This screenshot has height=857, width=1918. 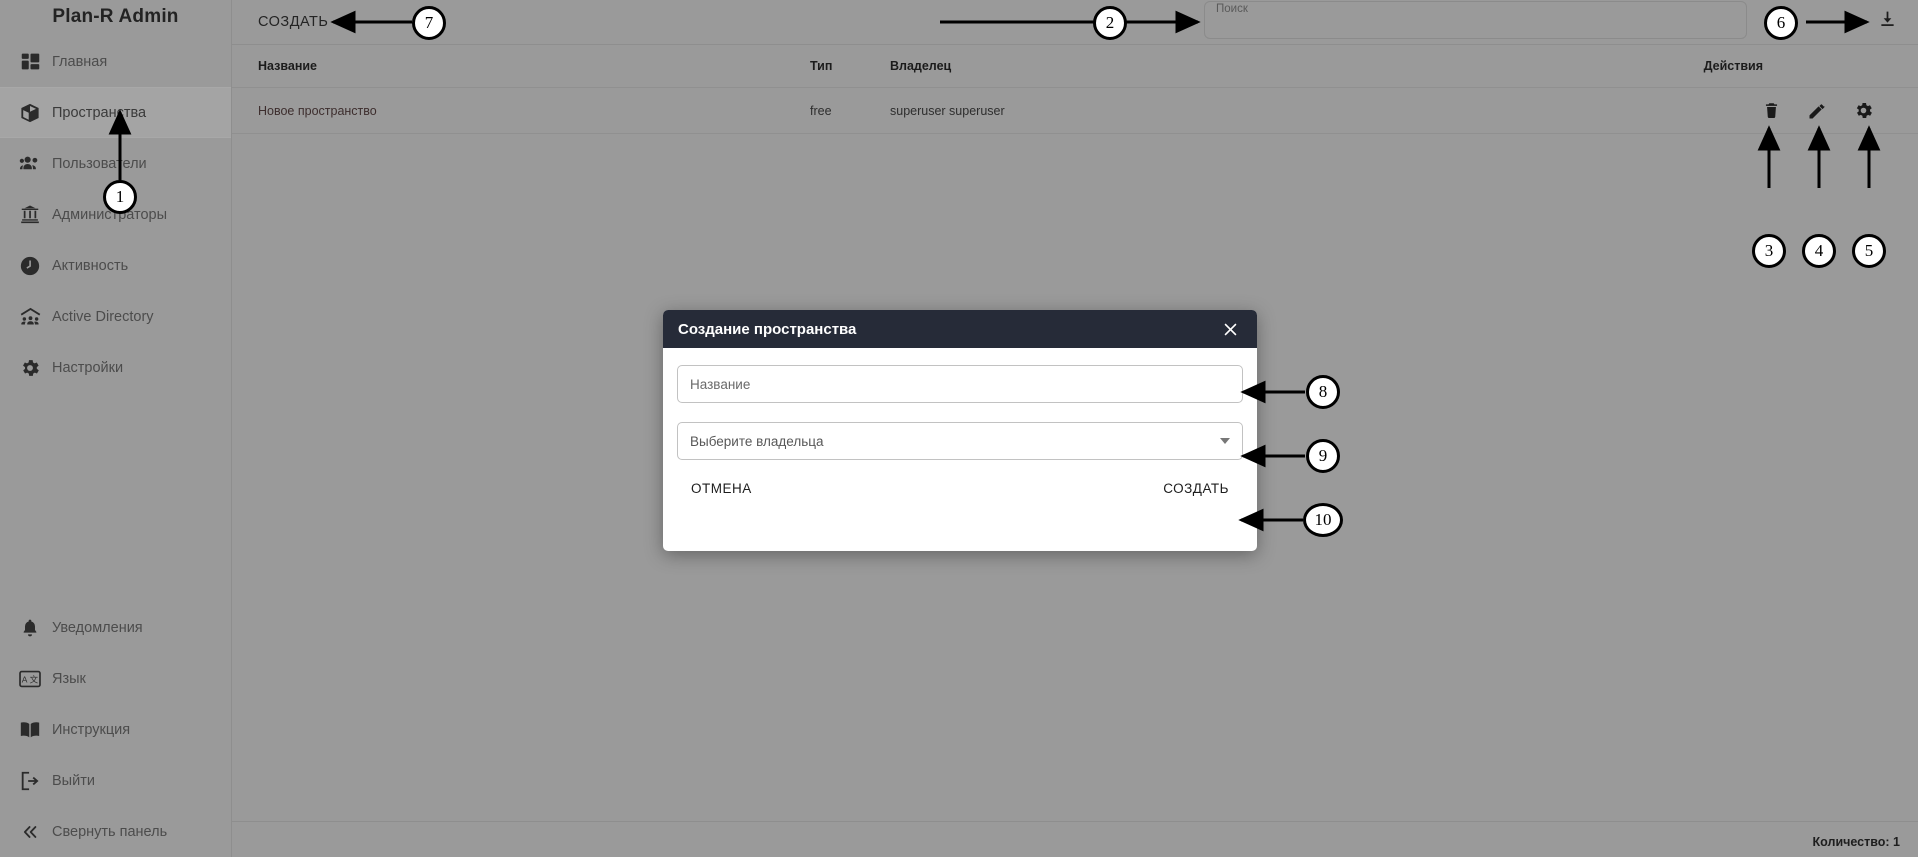 I want to click on sidebar-item-label-language: Язык, so click(x=69, y=678).